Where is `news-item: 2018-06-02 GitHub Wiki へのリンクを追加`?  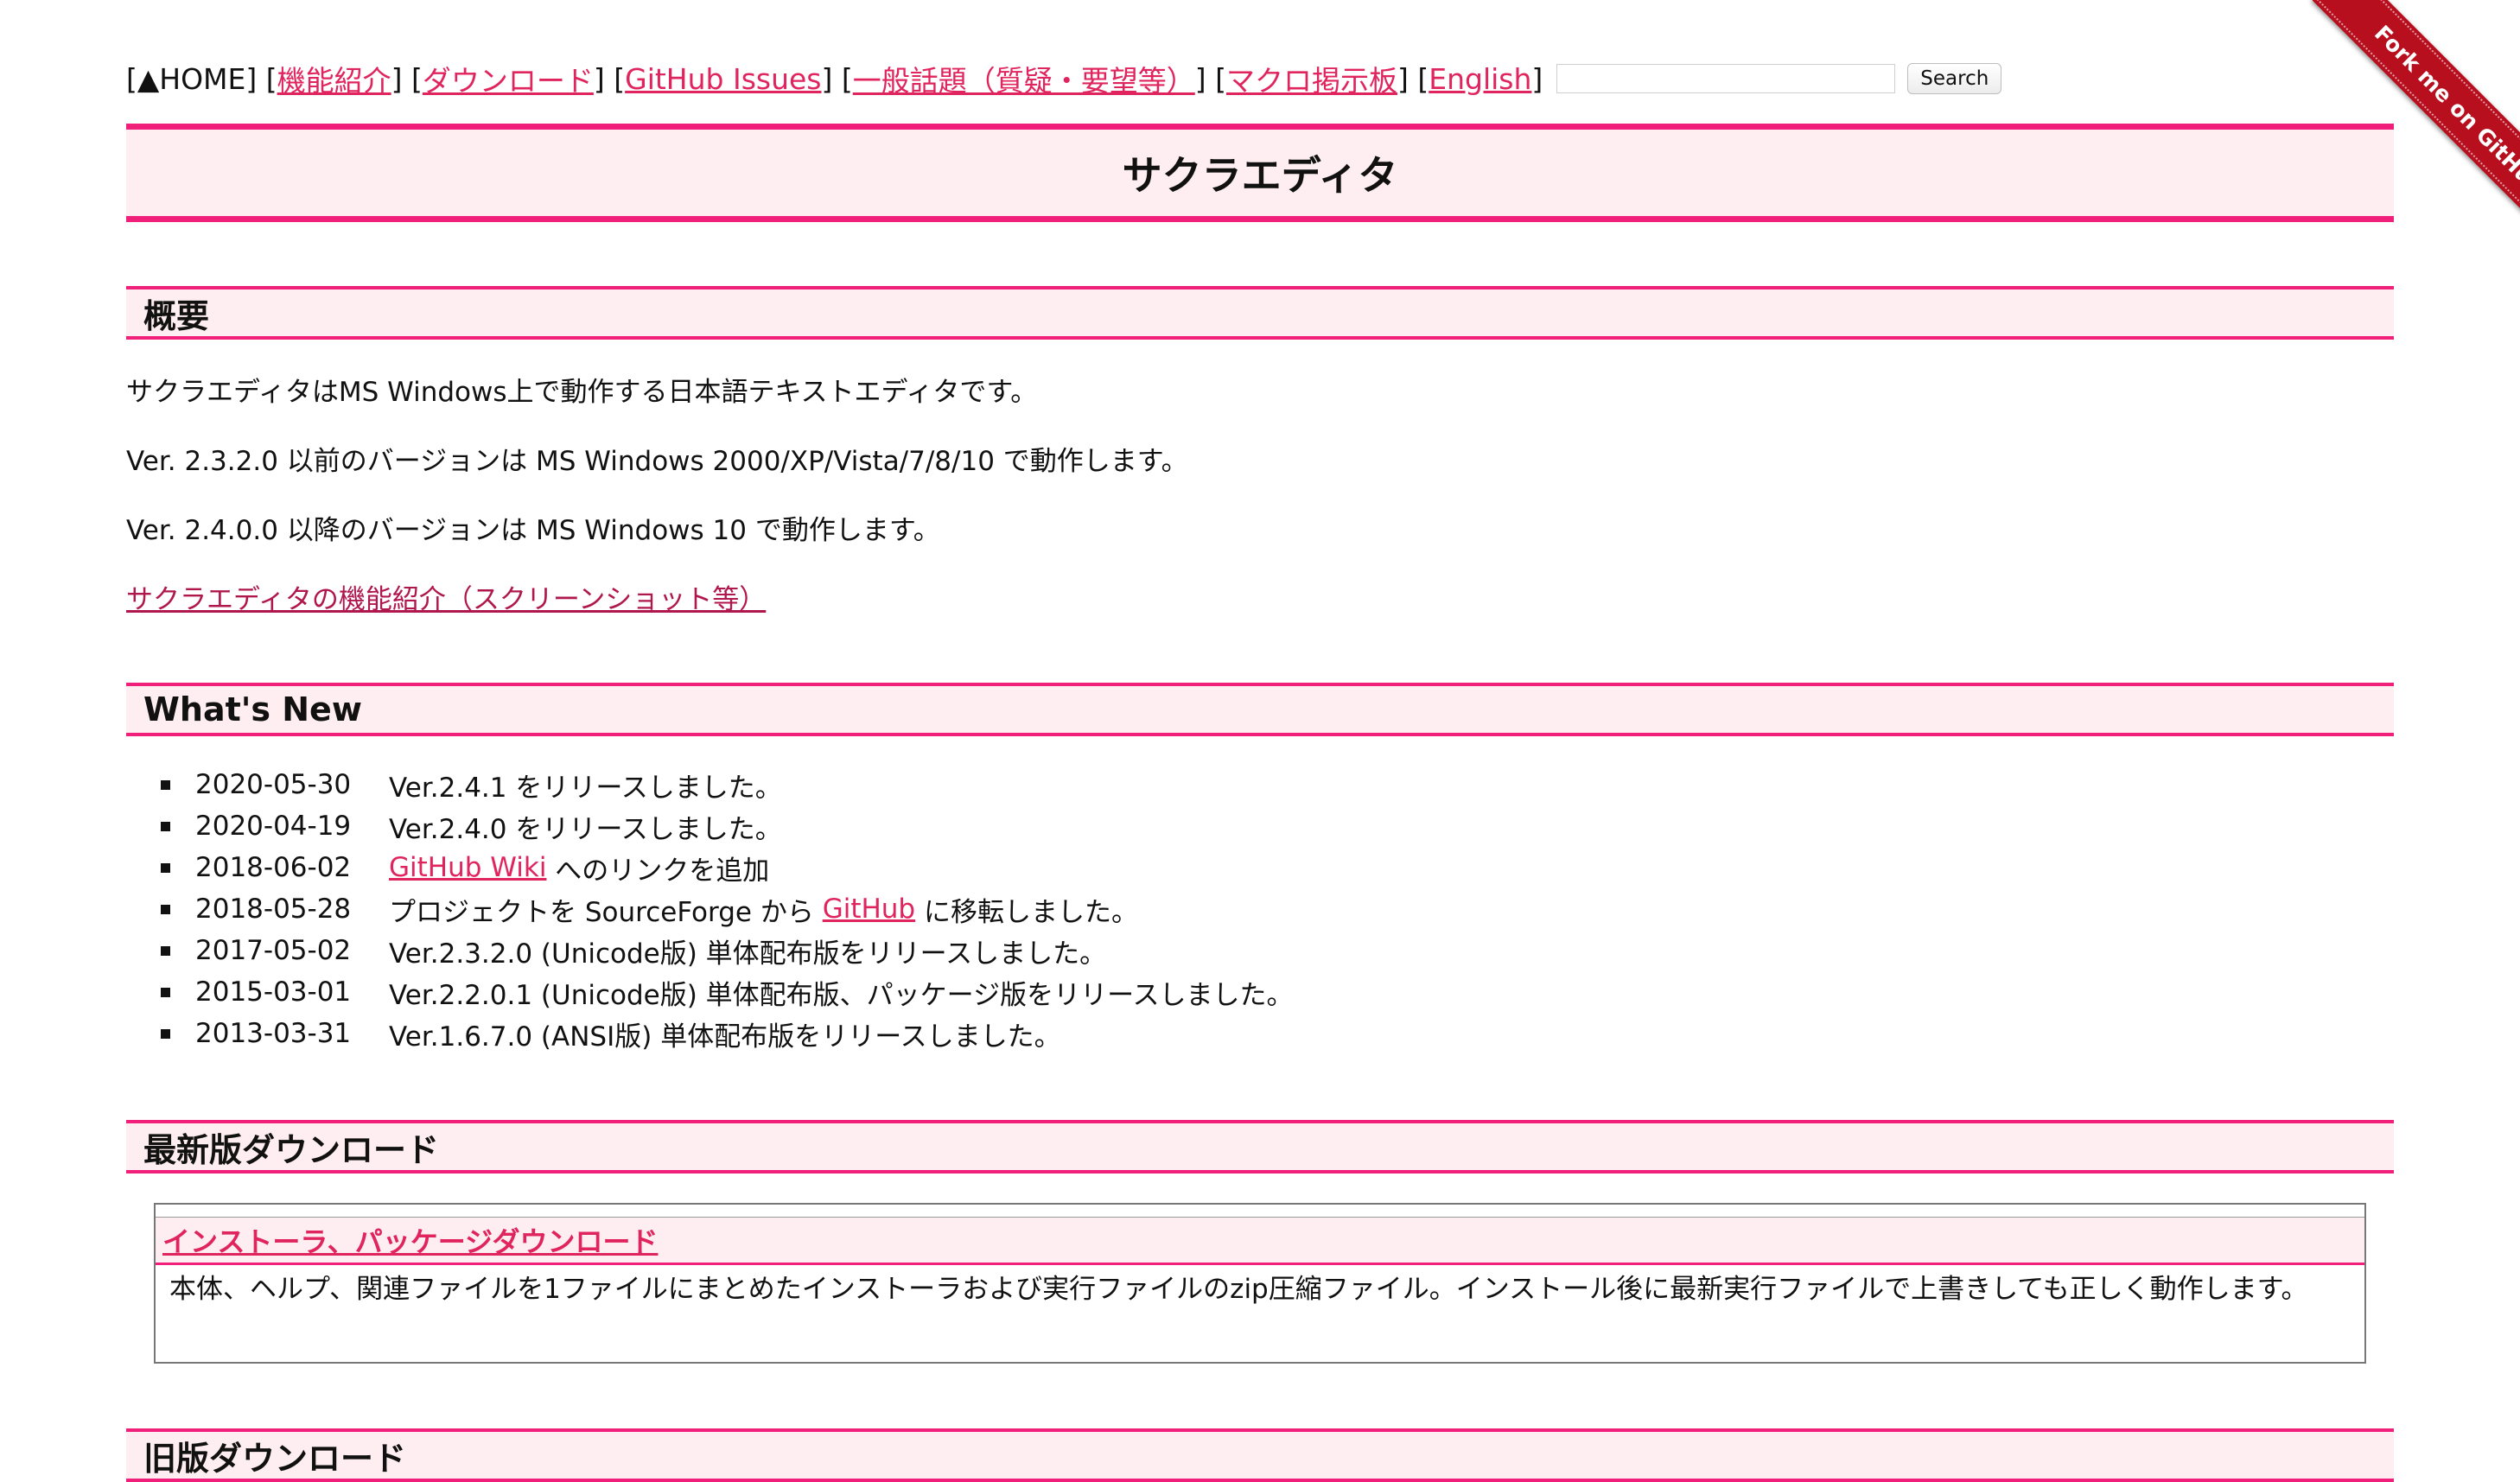 news-item: 2018-06-02 GitHub Wiki へのリンクを追加 is located at coordinates (727, 867).